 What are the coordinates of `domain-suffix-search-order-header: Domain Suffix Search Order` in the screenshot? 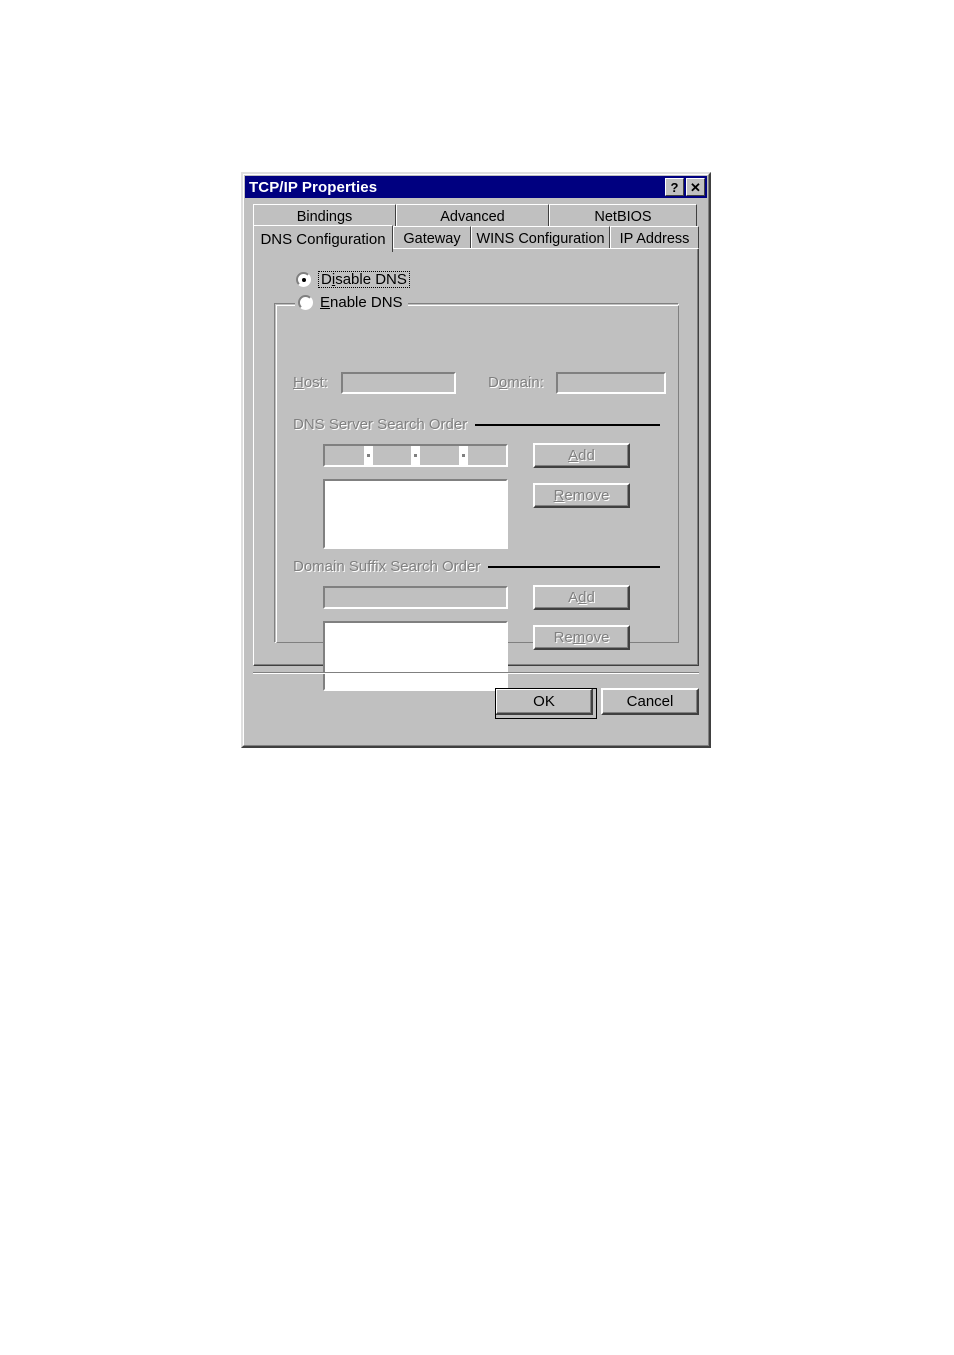 It's located at (476, 567).